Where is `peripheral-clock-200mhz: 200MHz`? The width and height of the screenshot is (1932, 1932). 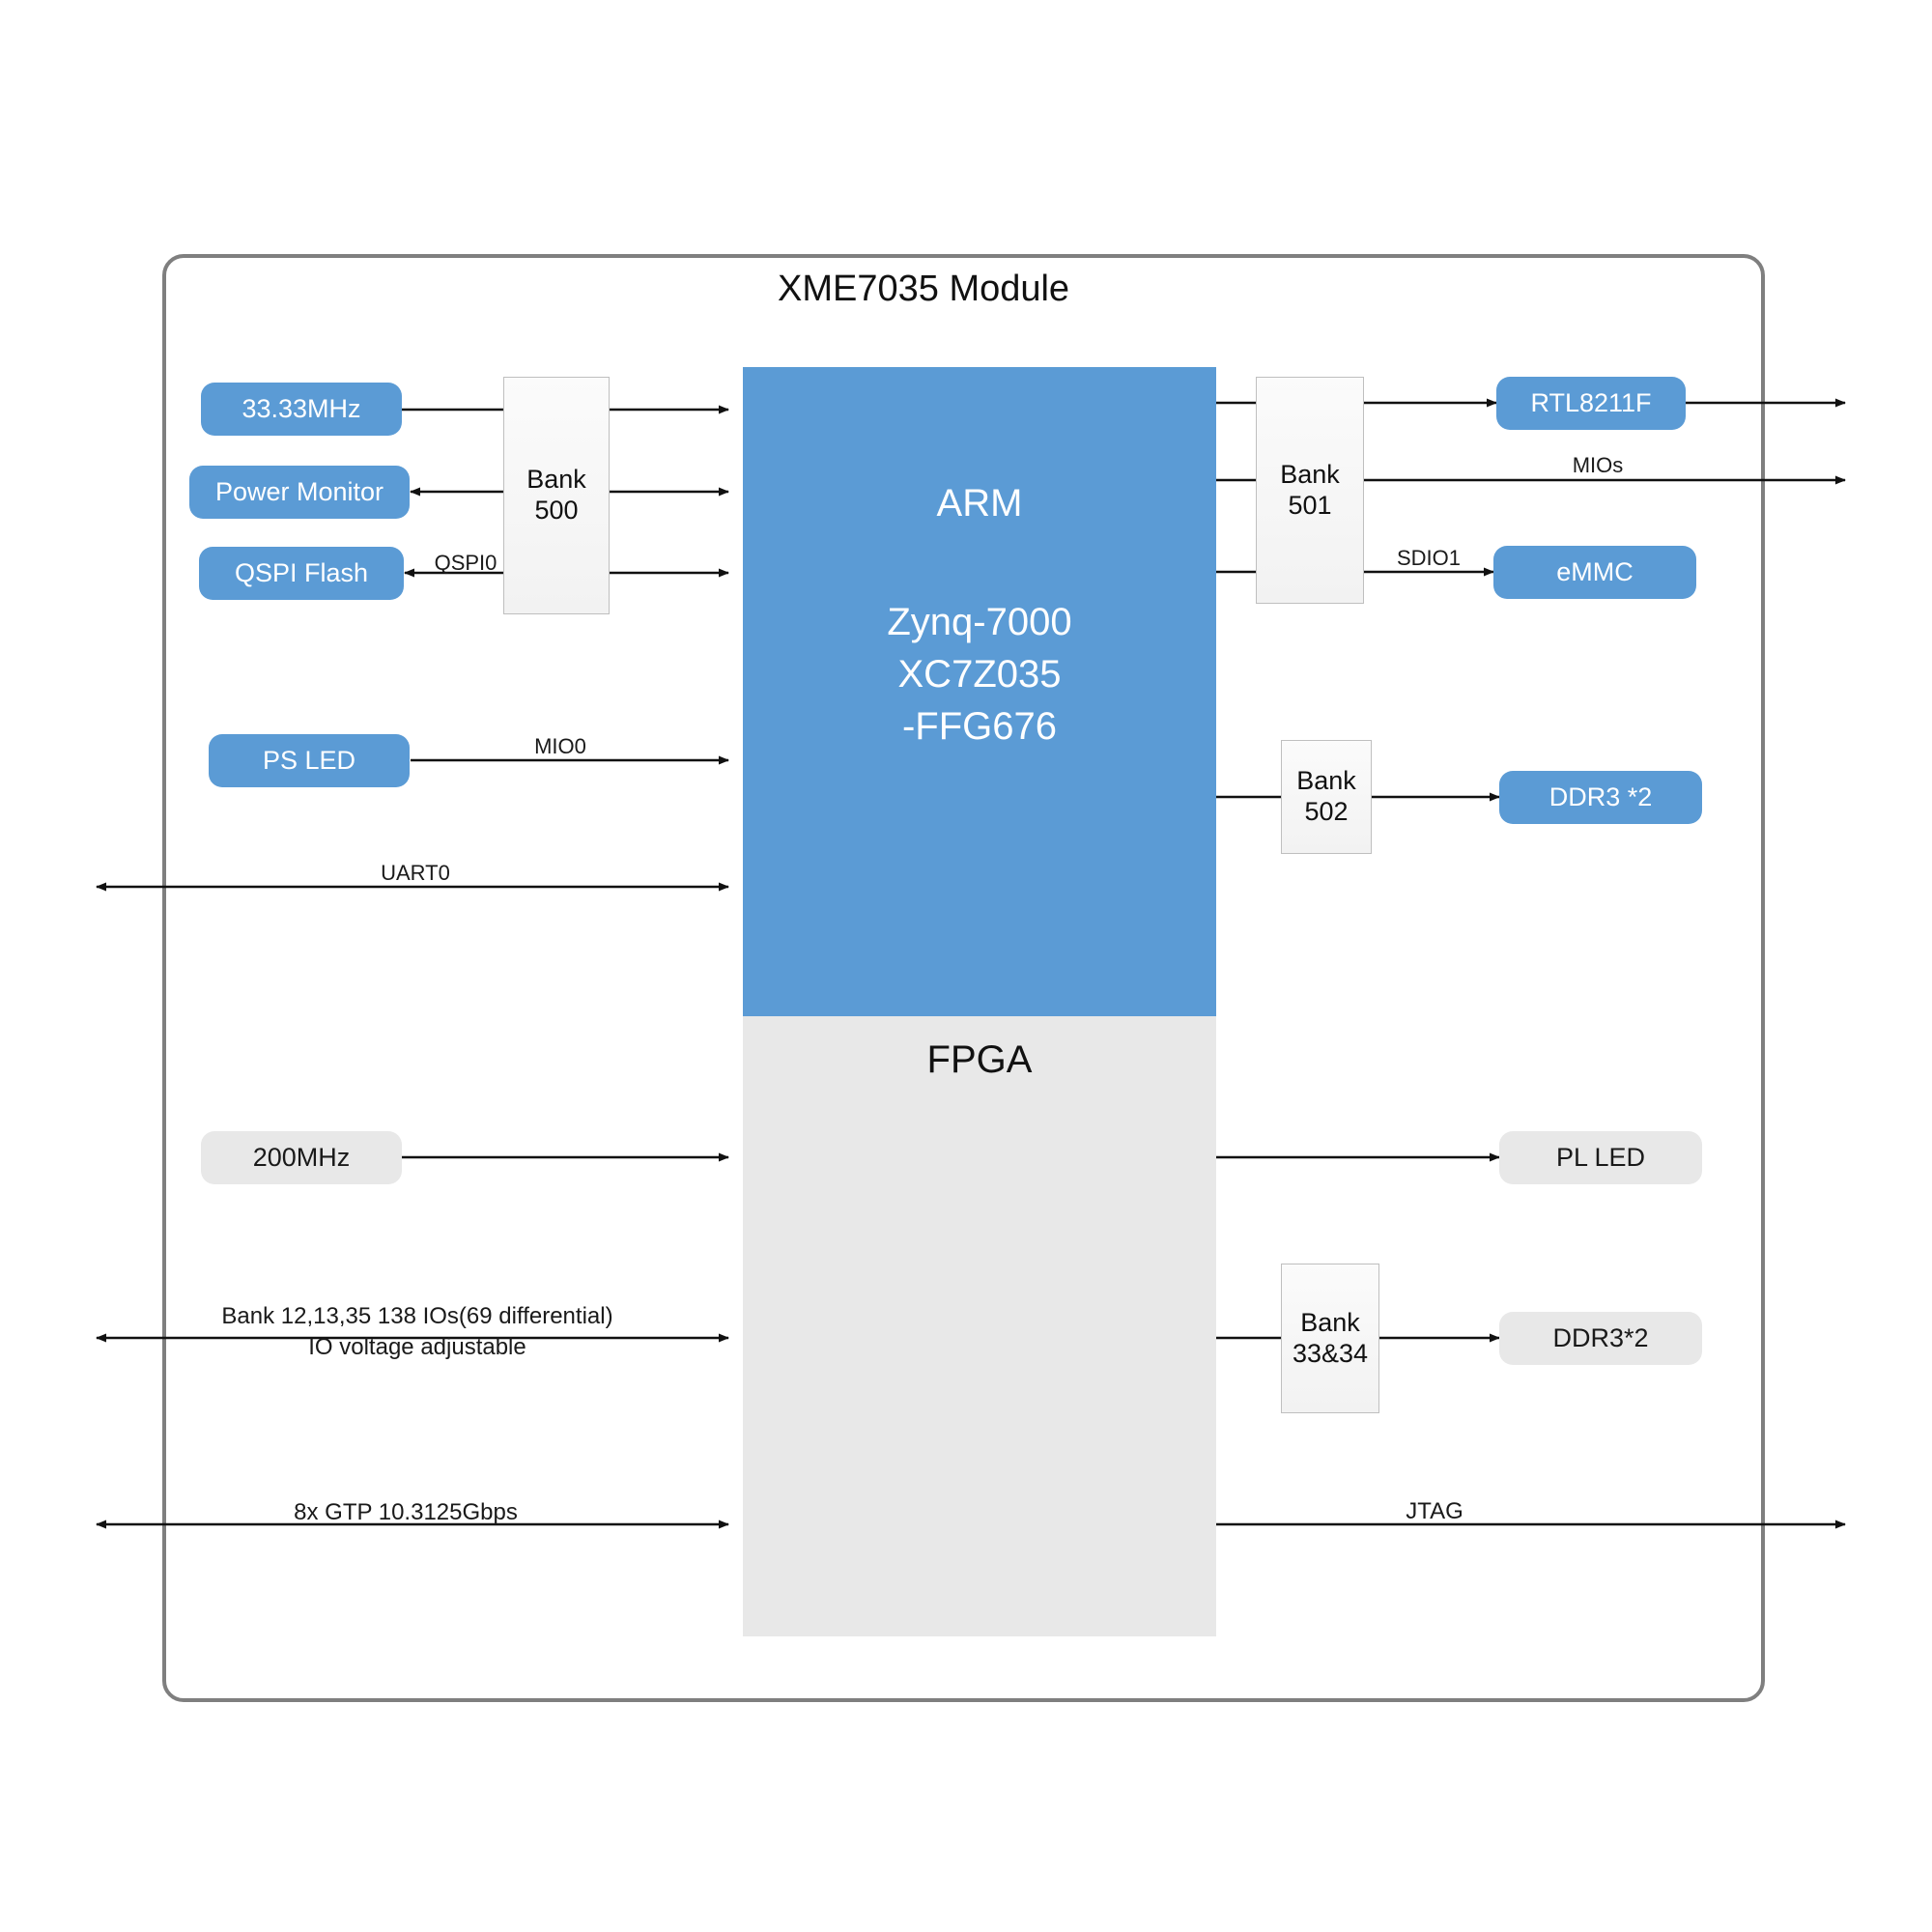 peripheral-clock-200mhz: 200MHz is located at coordinates (301, 1157).